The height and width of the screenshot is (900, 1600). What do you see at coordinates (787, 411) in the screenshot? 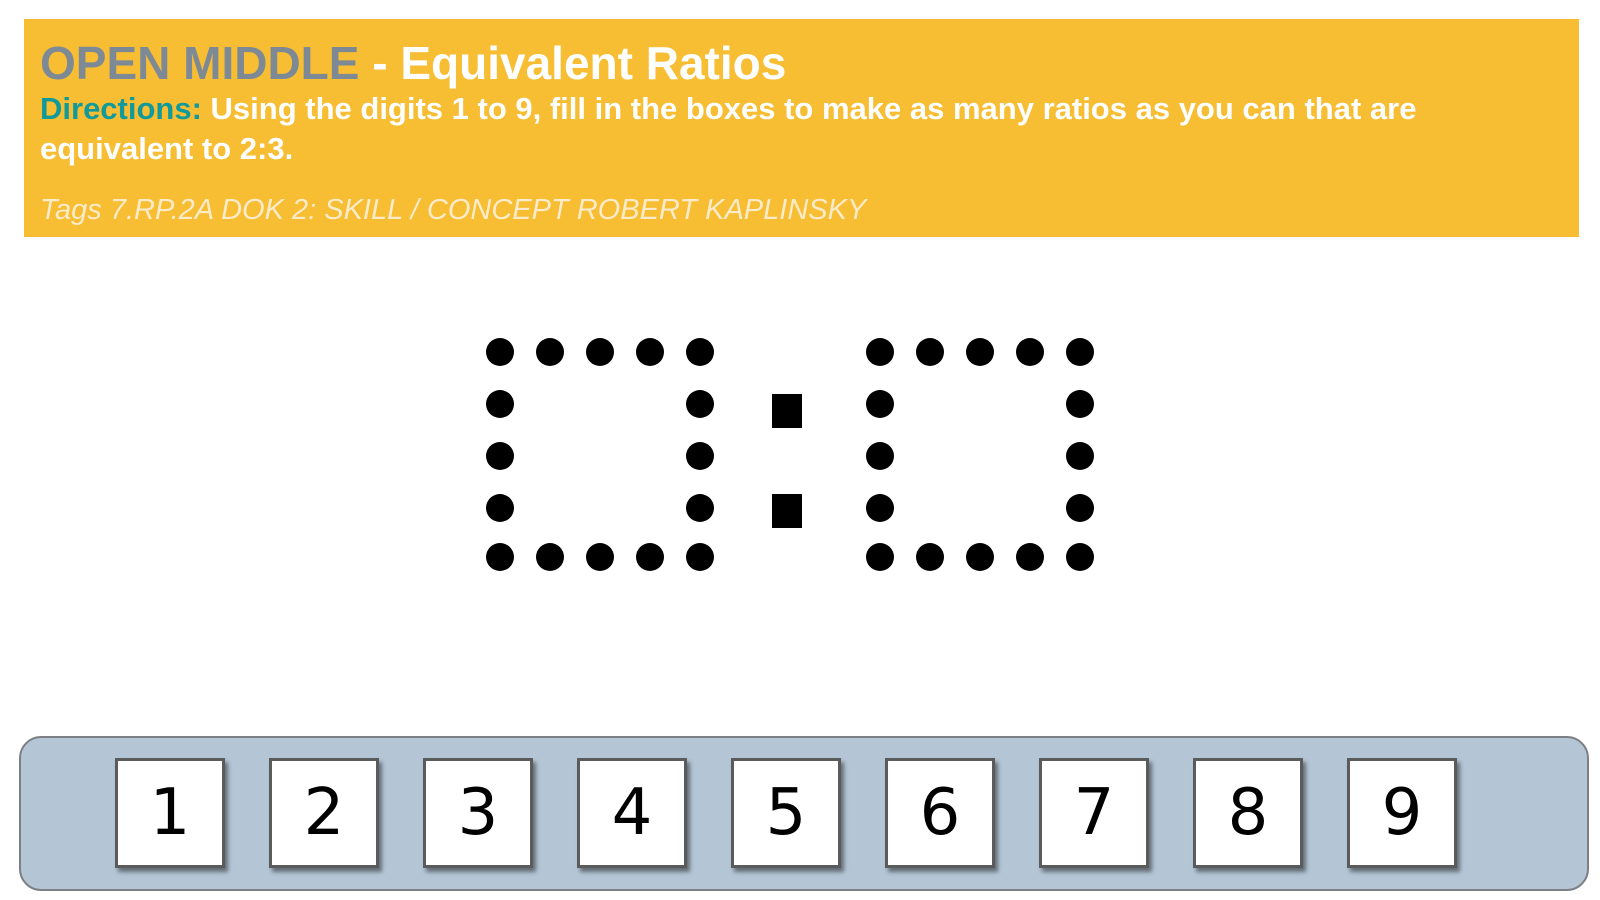
I see `colon-top-mark` at bounding box center [787, 411].